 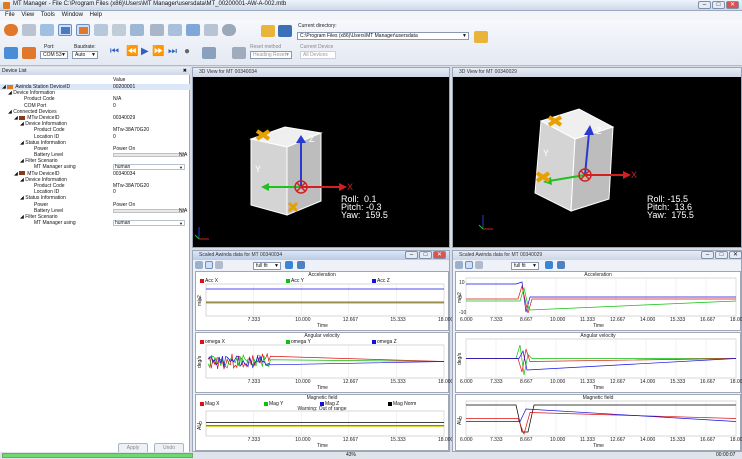 What do you see at coordinates (271, 55) in the screenshot?
I see `reset-method-select: Heading Reset ▼` at bounding box center [271, 55].